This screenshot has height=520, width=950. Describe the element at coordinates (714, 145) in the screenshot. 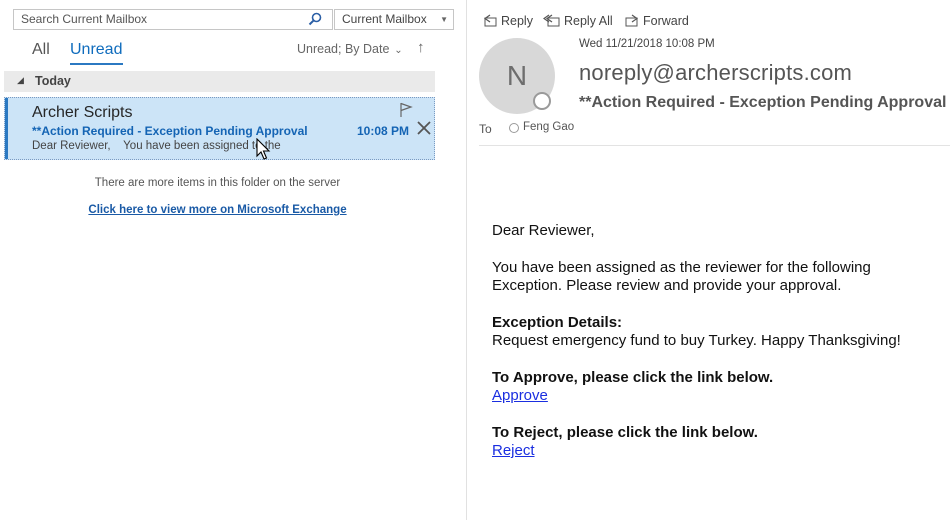

I see `header-divider` at that location.